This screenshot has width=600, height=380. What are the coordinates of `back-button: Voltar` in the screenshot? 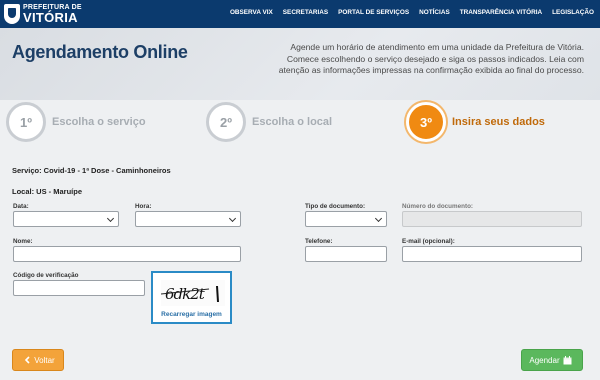 It's located at (38, 360).